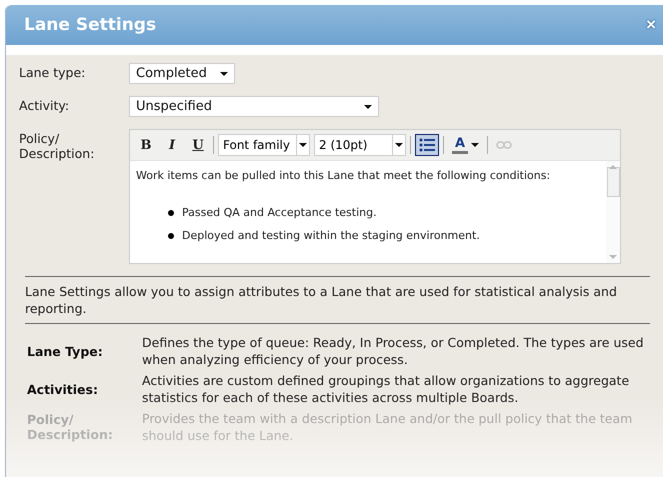 The width and height of the screenshot is (663, 477). What do you see at coordinates (279, 212) in the screenshot?
I see `list-item: Passed QA and Acceptance testing.` at bounding box center [279, 212].